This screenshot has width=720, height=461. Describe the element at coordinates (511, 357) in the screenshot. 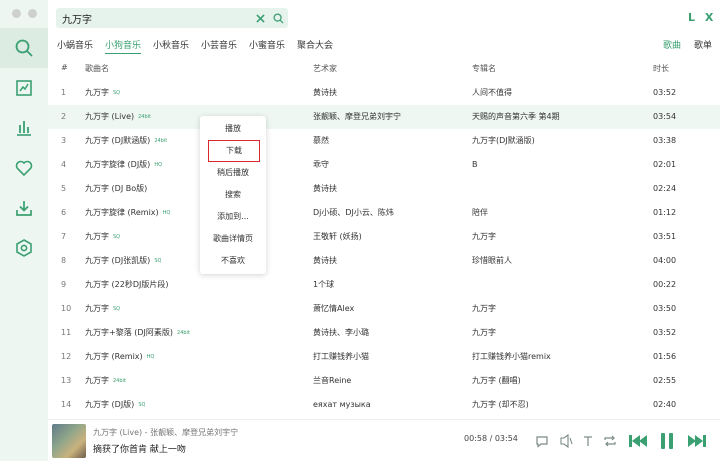

I see `song-album: 打工赚钱养小猫remix` at that location.